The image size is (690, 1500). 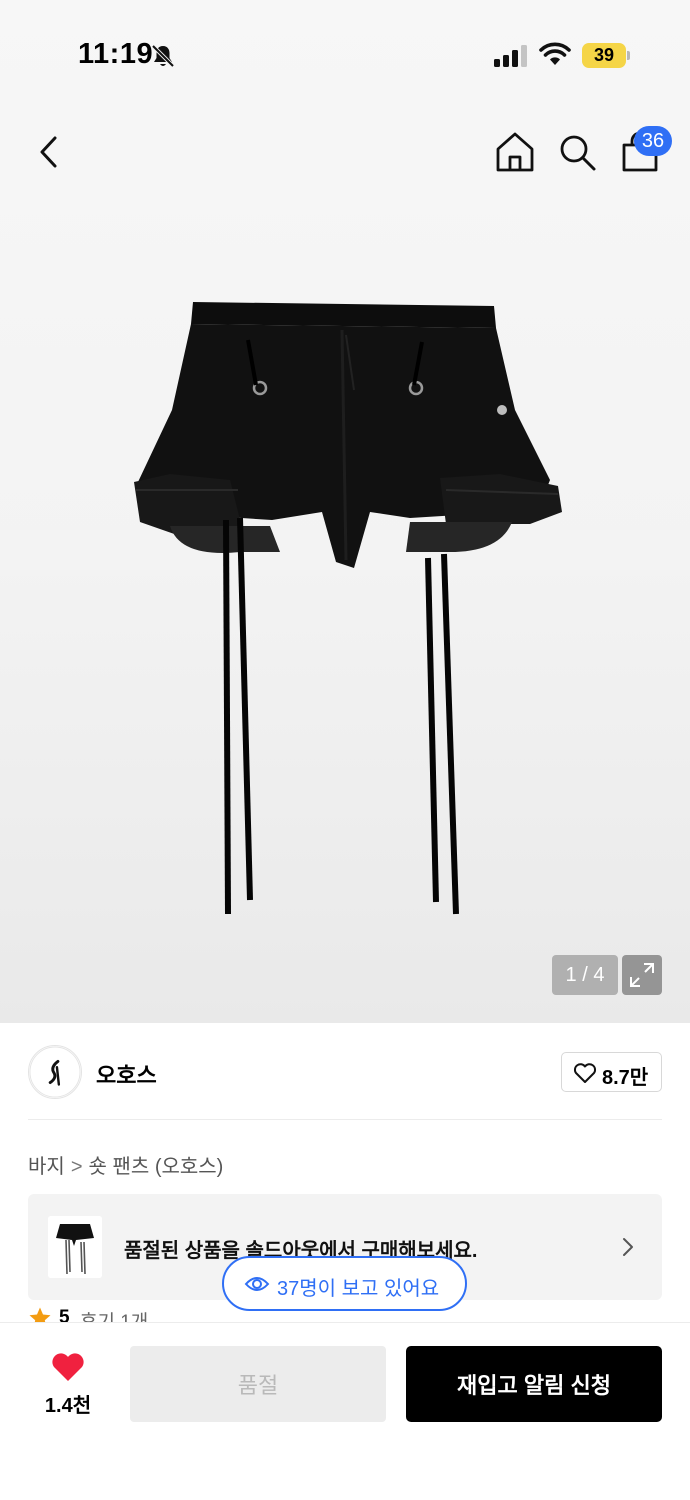 What do you see at coordinates (258, 1384) in the screenshot?
I see `soldout-button: 품절` at bounding box center [258, 1384].